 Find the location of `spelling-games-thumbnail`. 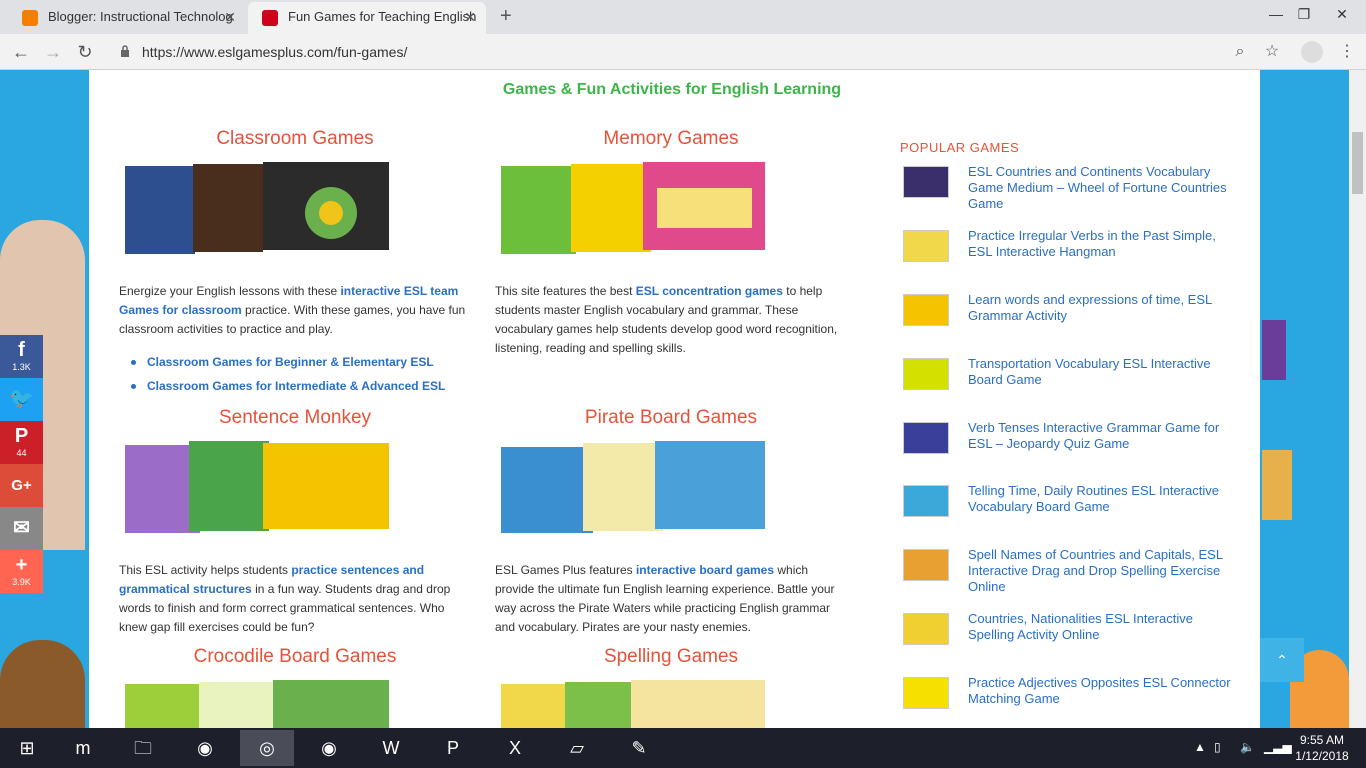

spelling-games-thumbnail is located at coordinates (633, 702).